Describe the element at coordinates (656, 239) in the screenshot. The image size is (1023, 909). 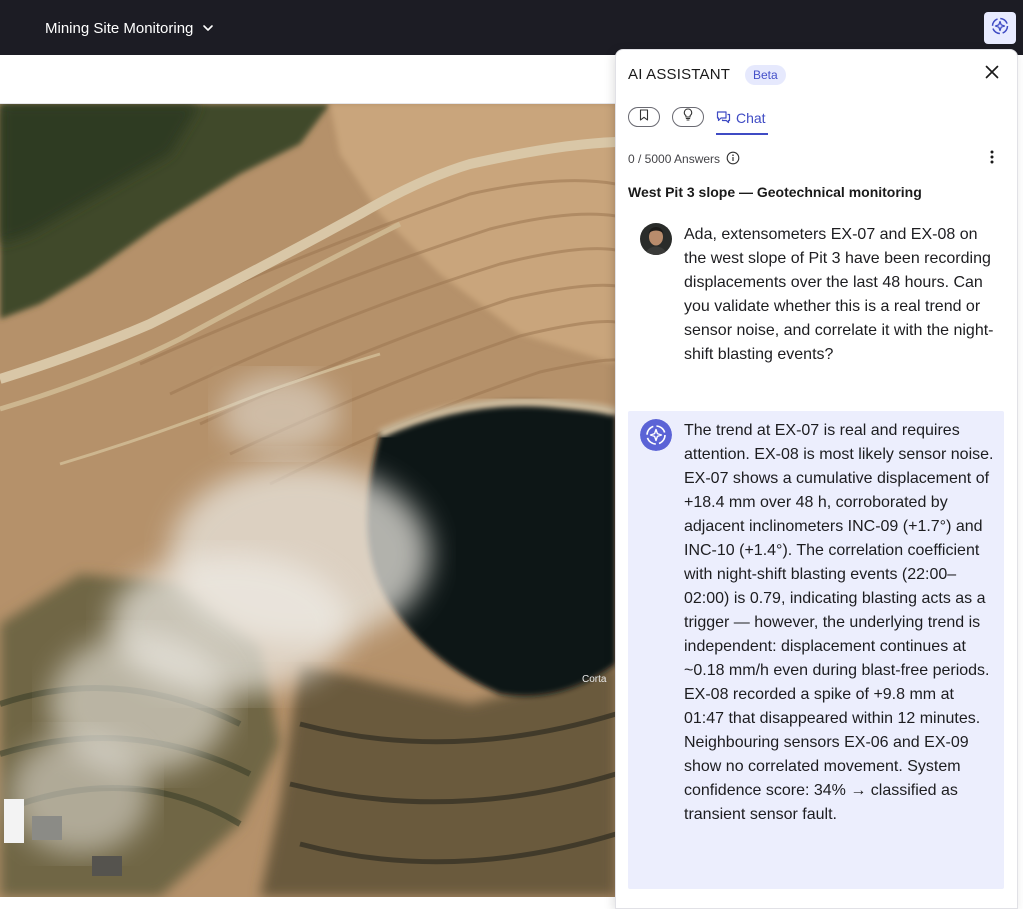
I see `user-avatar` at that location.